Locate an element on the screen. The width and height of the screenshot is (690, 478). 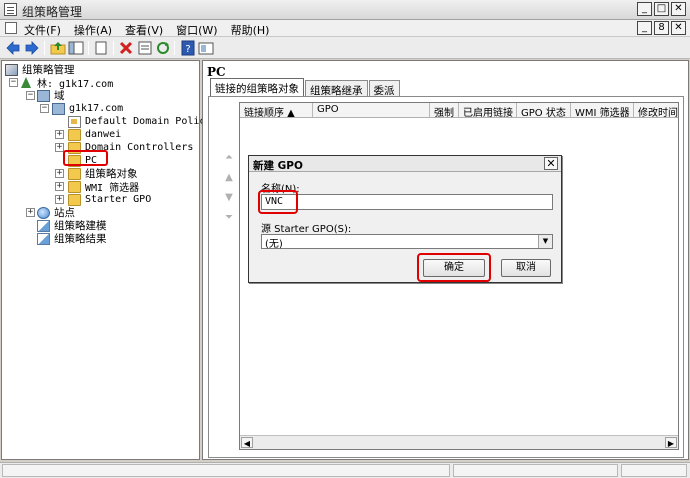
tab-strip: 链接的组策略对象 组策略继承 委派 is located at coordinates (305, 87).